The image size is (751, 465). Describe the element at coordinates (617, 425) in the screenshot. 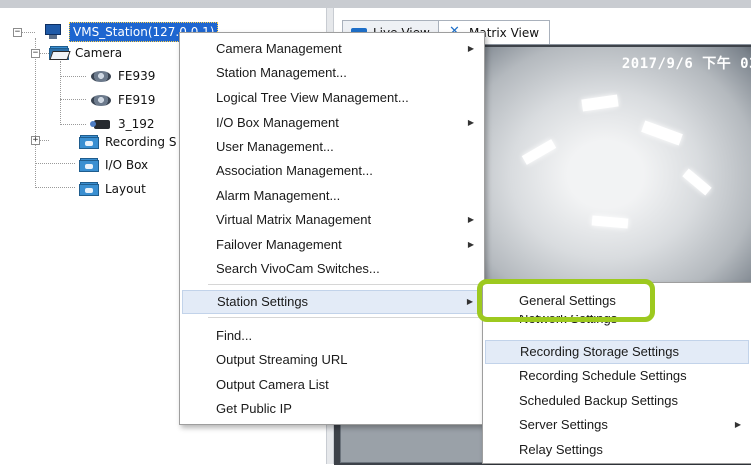

I see `menu-item-server-settings: Server Settings ▶` at that location.